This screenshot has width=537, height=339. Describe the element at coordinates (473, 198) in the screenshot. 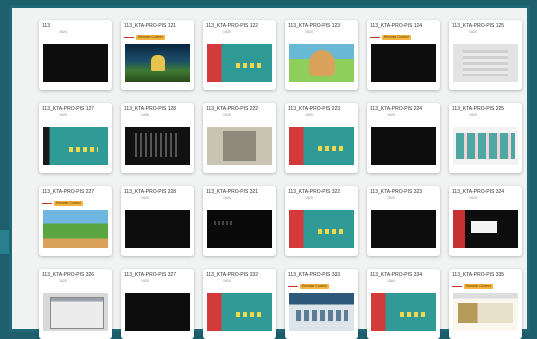

I see `display-card-resolution: 1924` at that location.